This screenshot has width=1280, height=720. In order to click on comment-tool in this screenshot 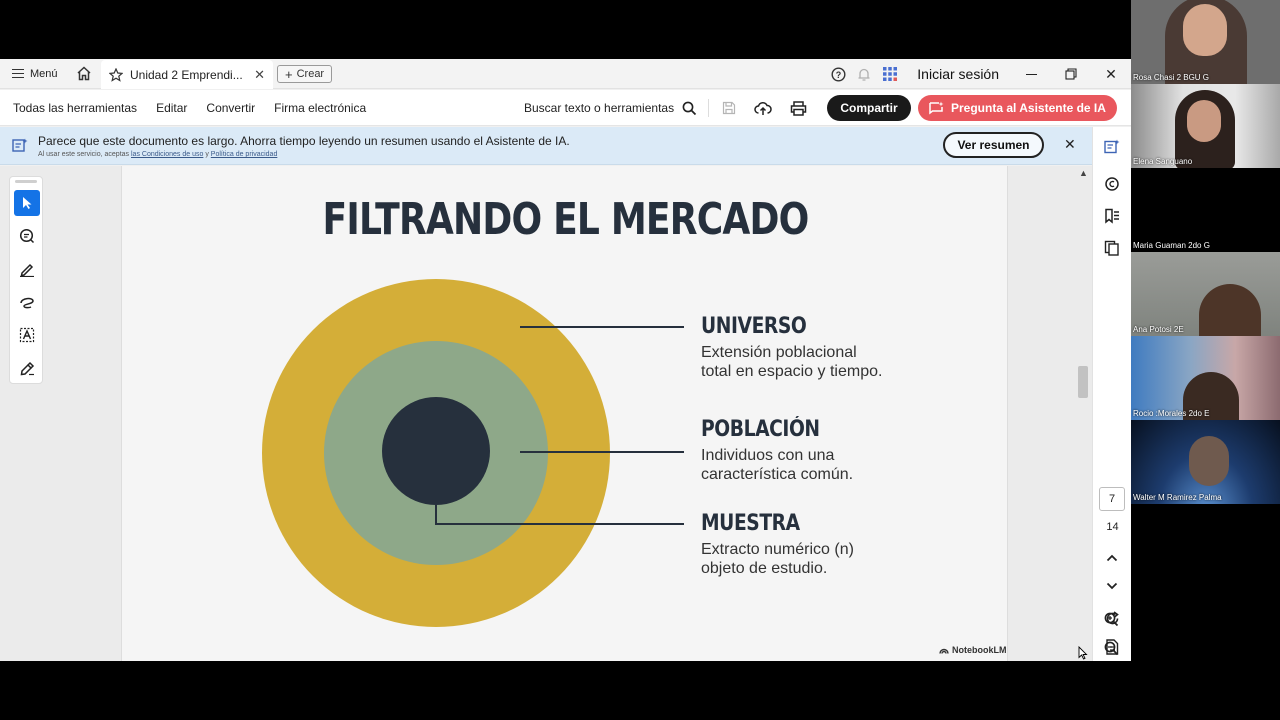, I will do `click(27, 236)`.